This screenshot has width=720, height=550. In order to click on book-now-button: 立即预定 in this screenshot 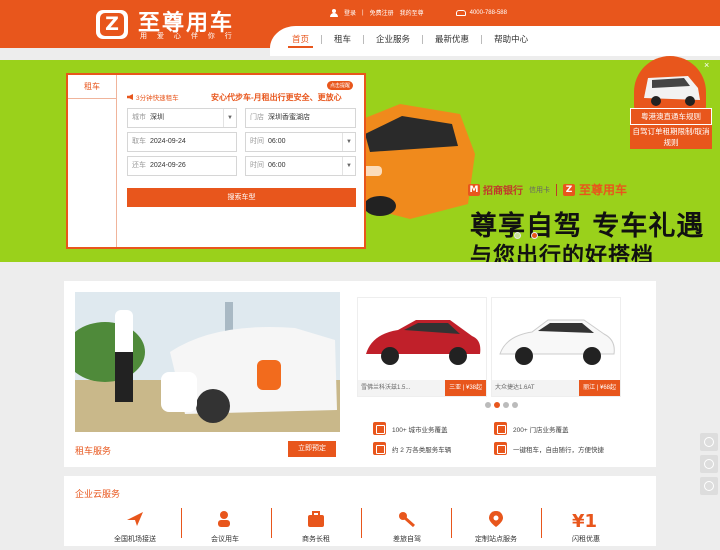, I will do `click(312, 449)`.